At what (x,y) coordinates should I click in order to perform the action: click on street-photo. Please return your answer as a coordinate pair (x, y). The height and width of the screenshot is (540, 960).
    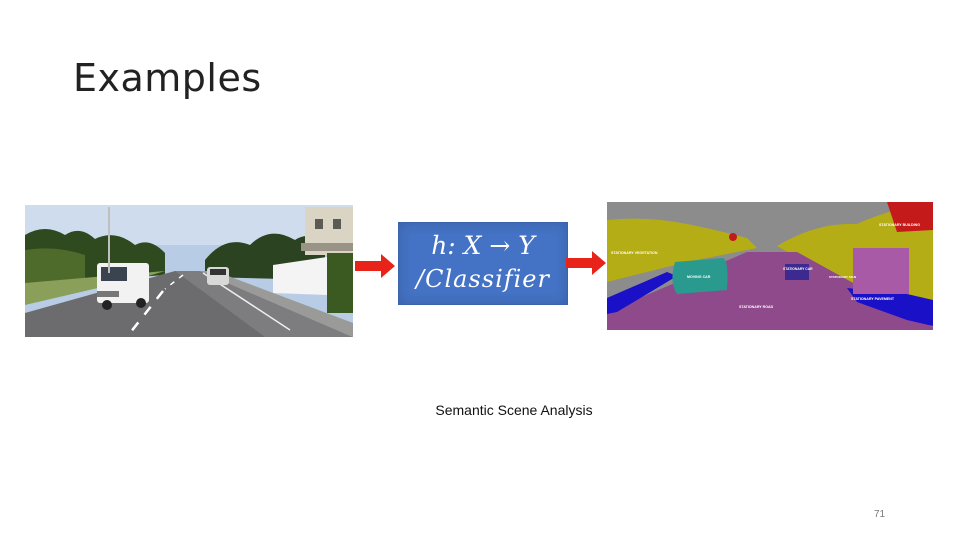
    Looking at the image, I should click on (189, 271).